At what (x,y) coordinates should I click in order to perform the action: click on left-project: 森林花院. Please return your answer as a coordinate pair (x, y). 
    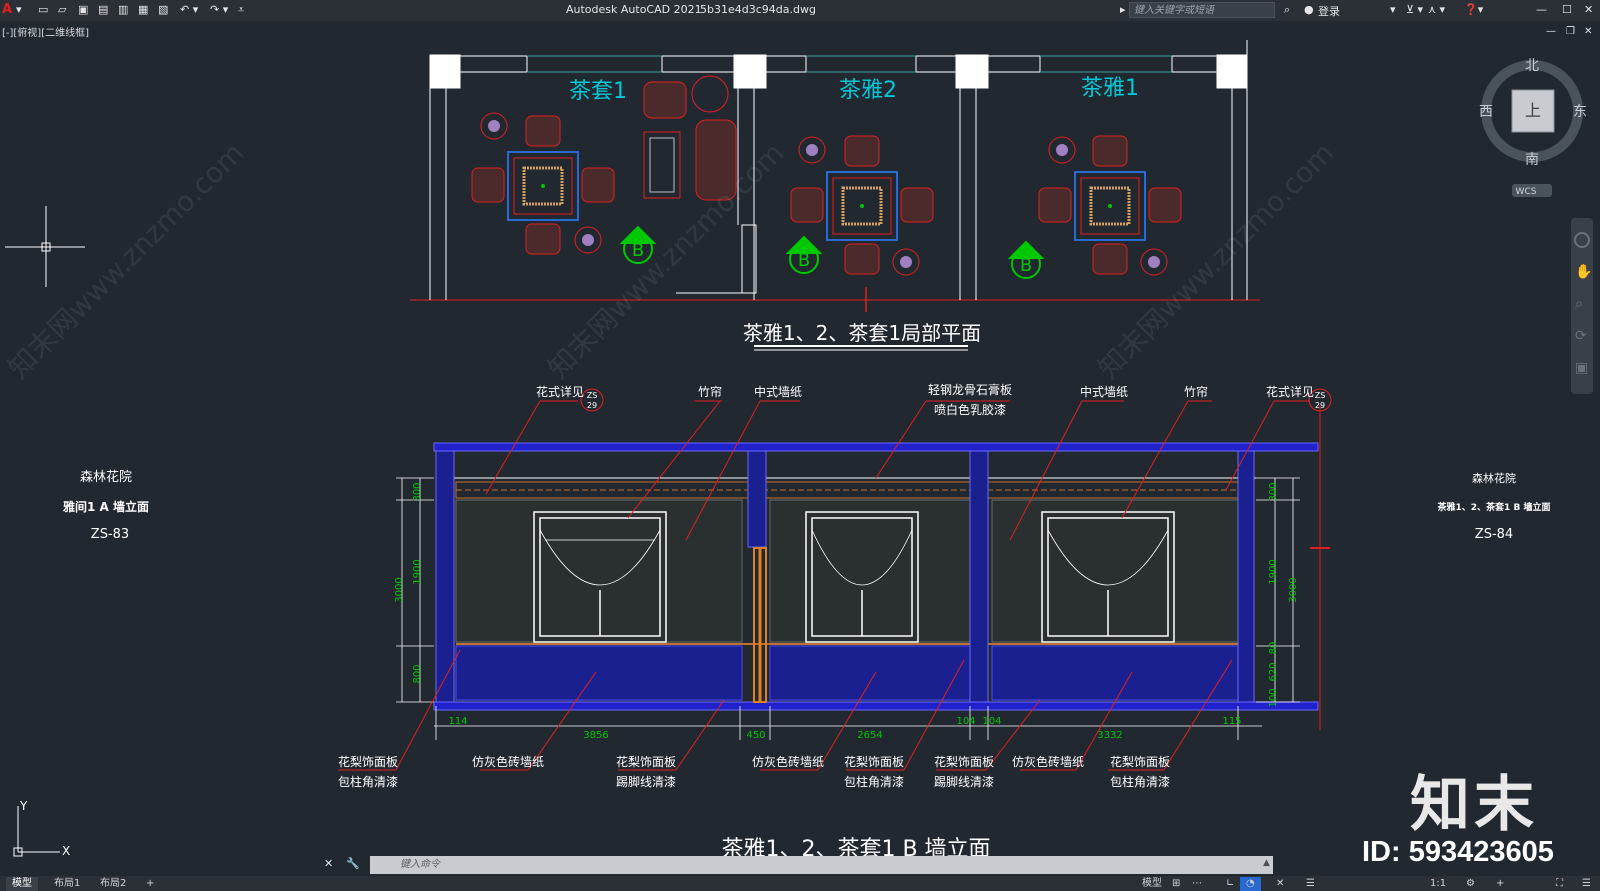
    Looking at the image, I should click on (106, 477).